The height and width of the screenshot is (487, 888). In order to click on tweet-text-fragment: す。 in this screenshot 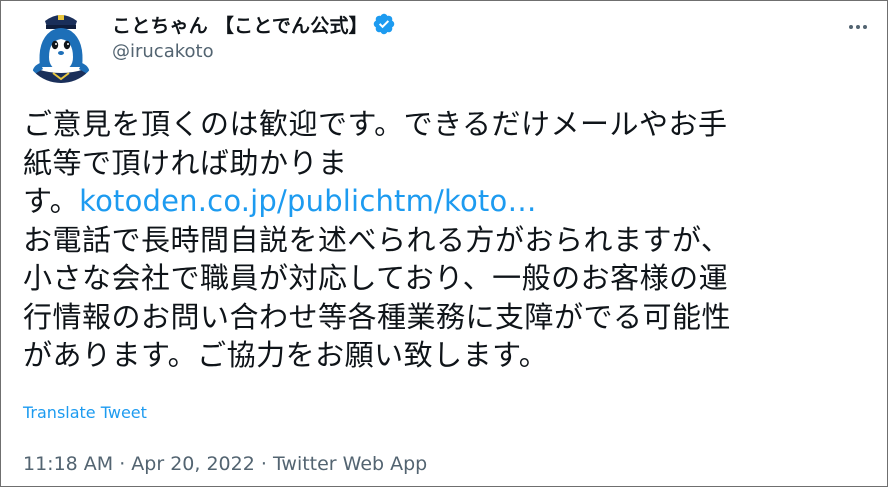, I will do `click(51, 201)`.